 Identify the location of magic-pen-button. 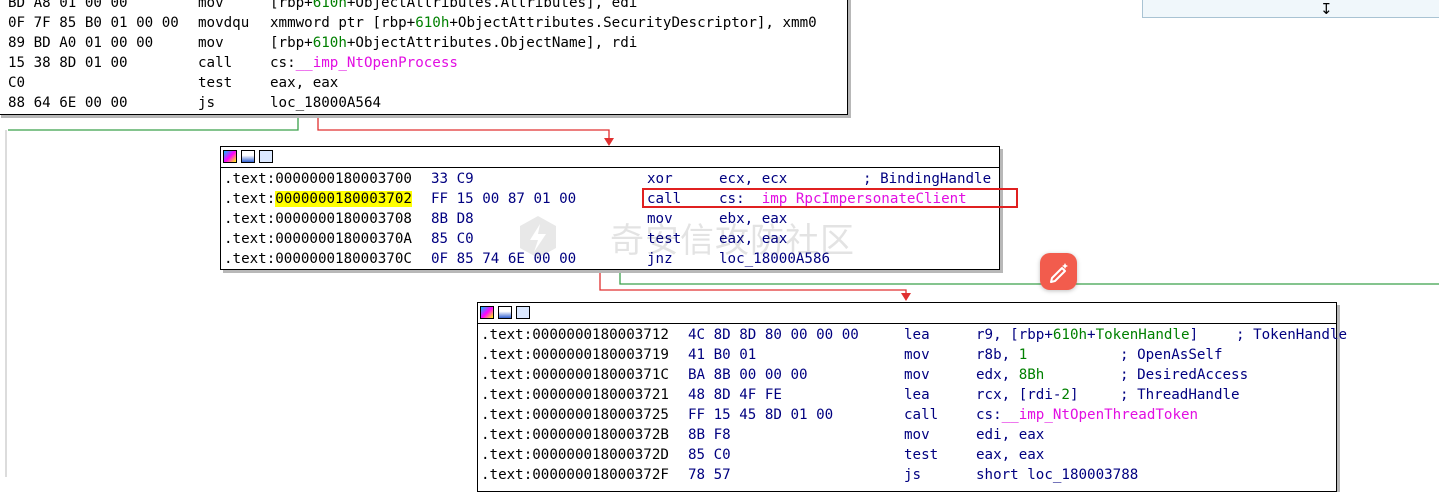
(1058, 271).